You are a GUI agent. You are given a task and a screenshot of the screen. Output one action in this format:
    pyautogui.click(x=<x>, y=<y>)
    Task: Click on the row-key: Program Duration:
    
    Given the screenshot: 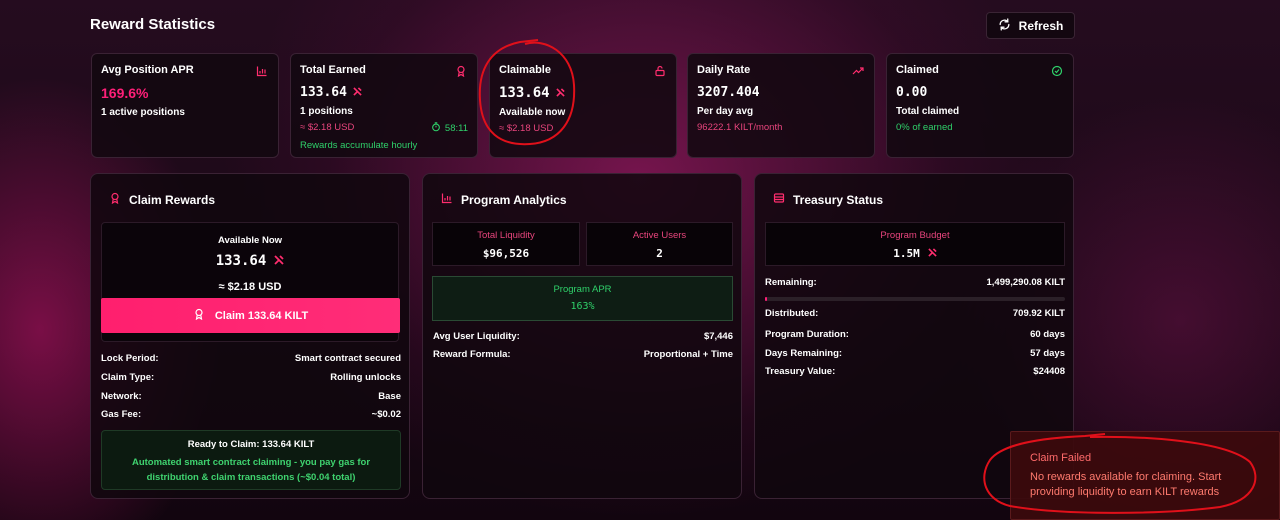 What is the action you would take?
    pyautogui.click(x=807, y=334)
    